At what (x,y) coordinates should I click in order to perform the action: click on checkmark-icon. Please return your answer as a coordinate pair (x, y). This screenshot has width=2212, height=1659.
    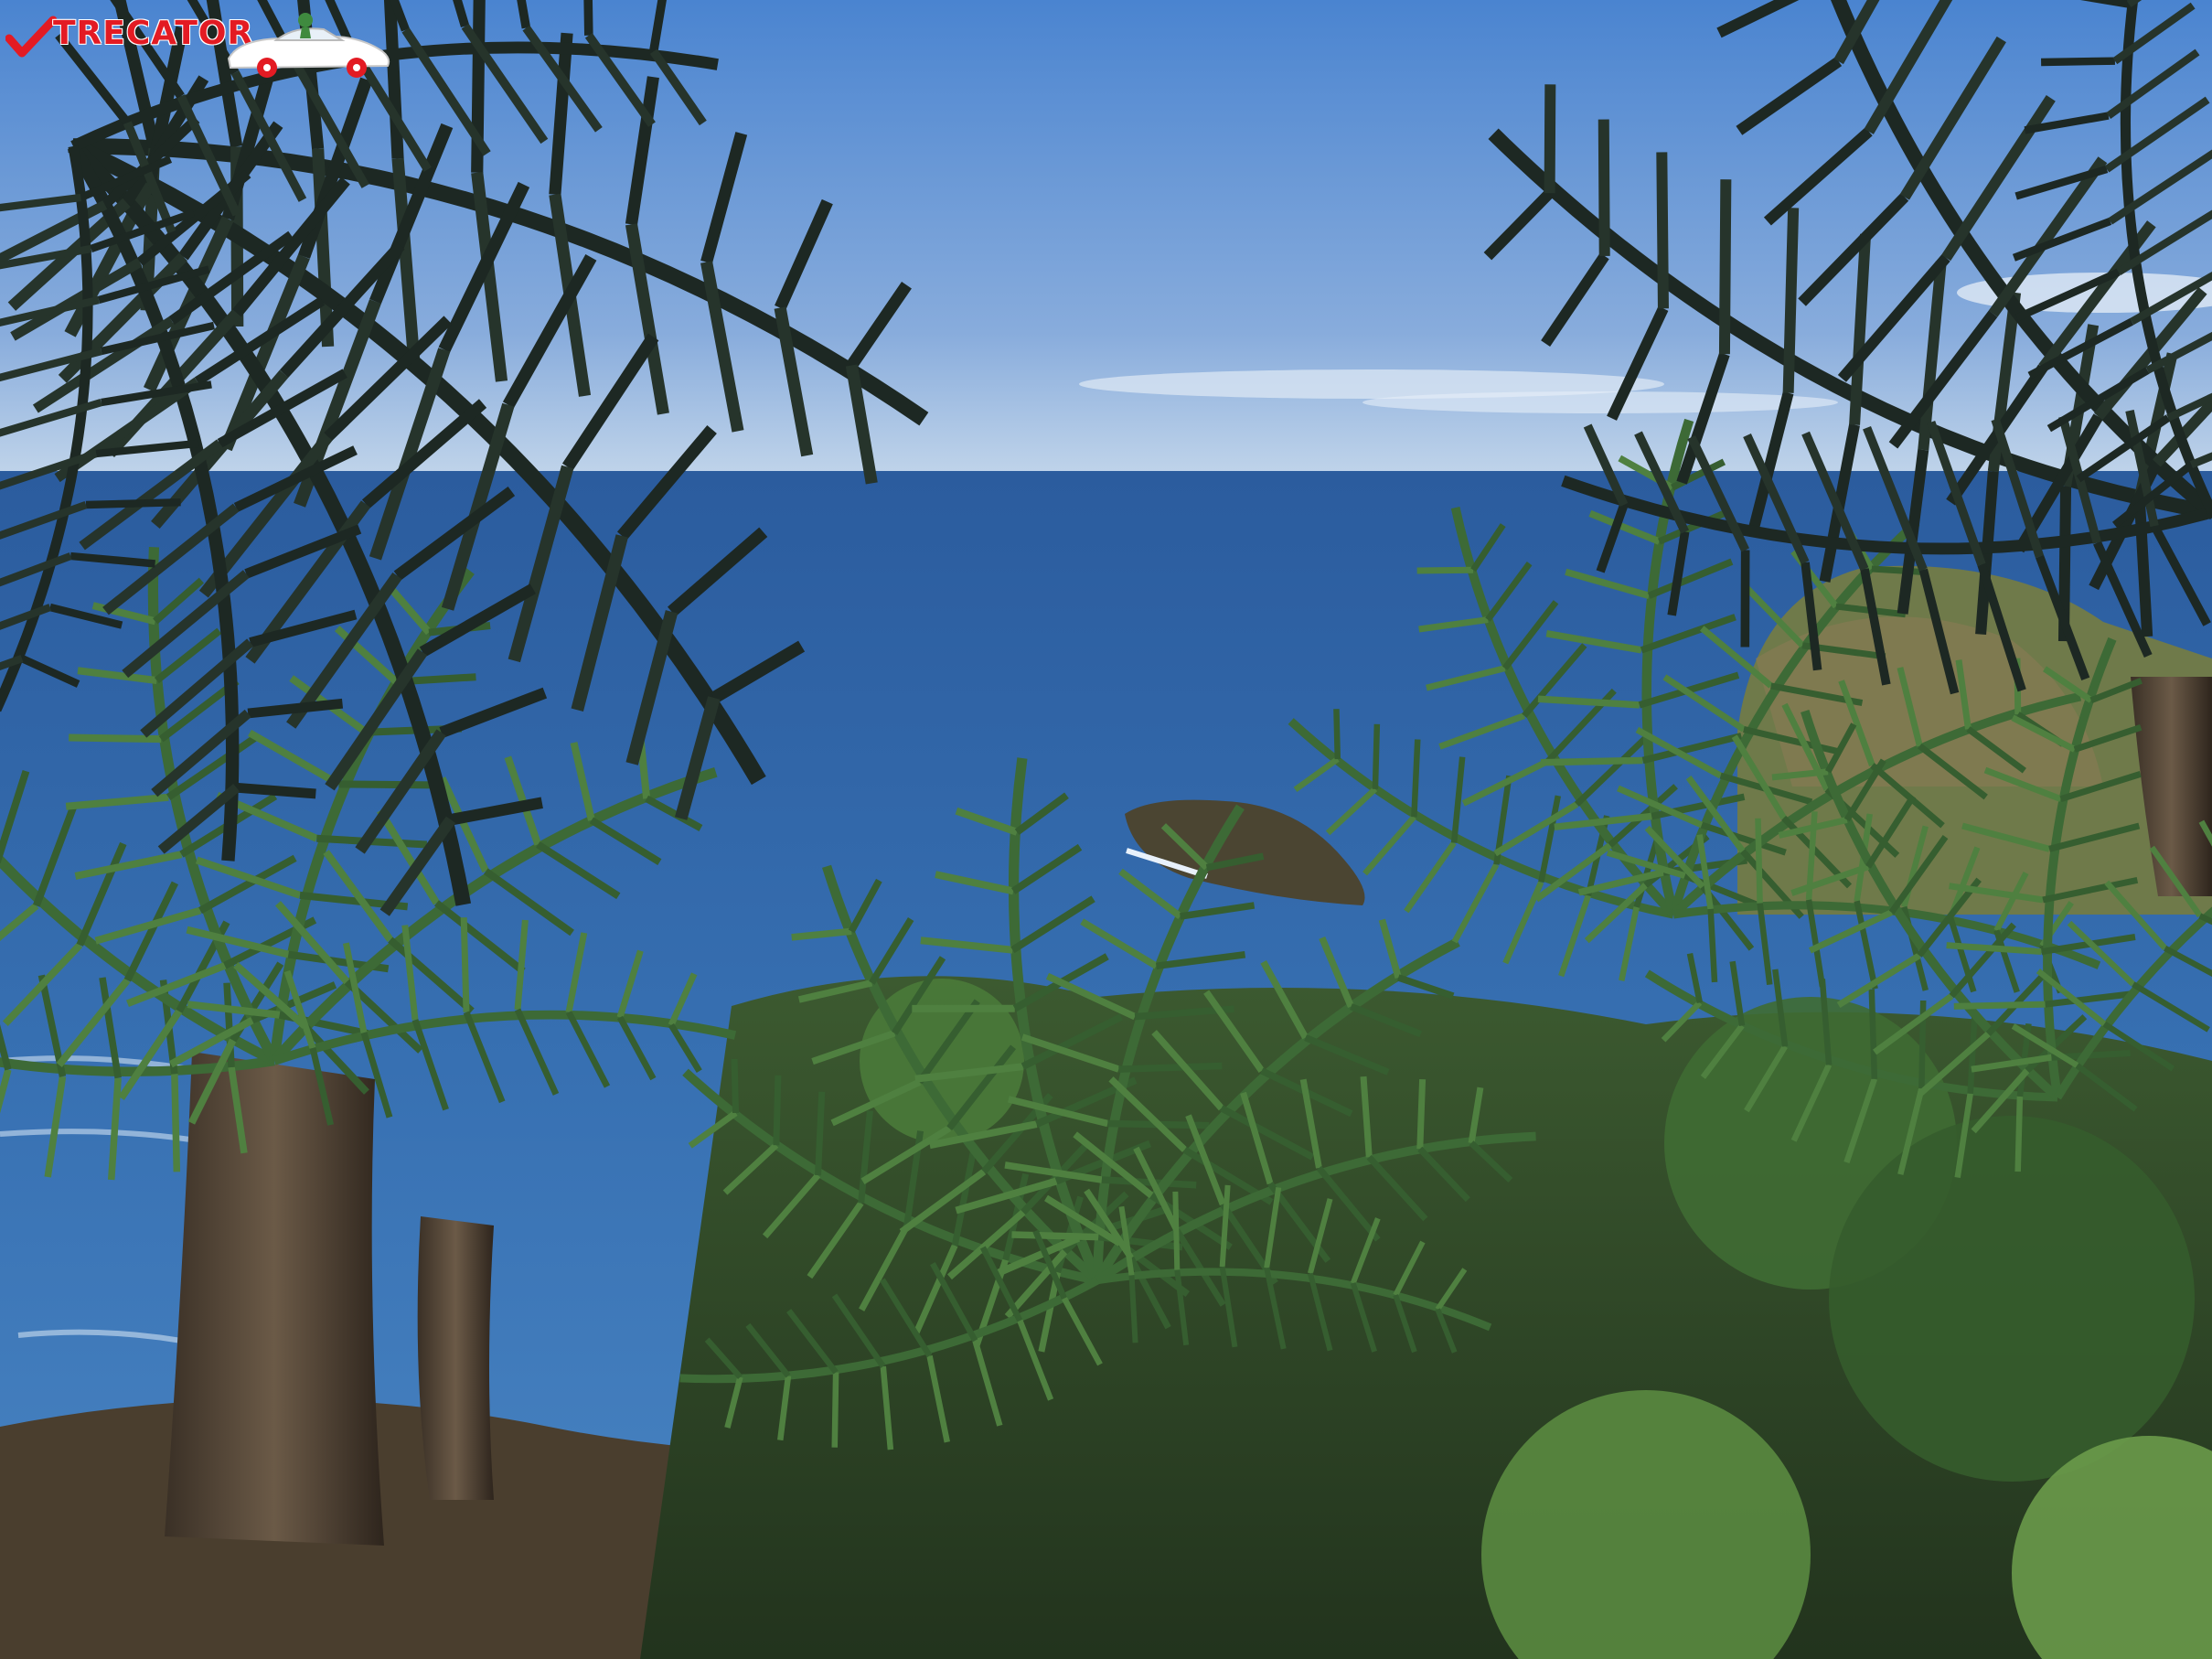
    Looking at the image, I should click on (31, 37).